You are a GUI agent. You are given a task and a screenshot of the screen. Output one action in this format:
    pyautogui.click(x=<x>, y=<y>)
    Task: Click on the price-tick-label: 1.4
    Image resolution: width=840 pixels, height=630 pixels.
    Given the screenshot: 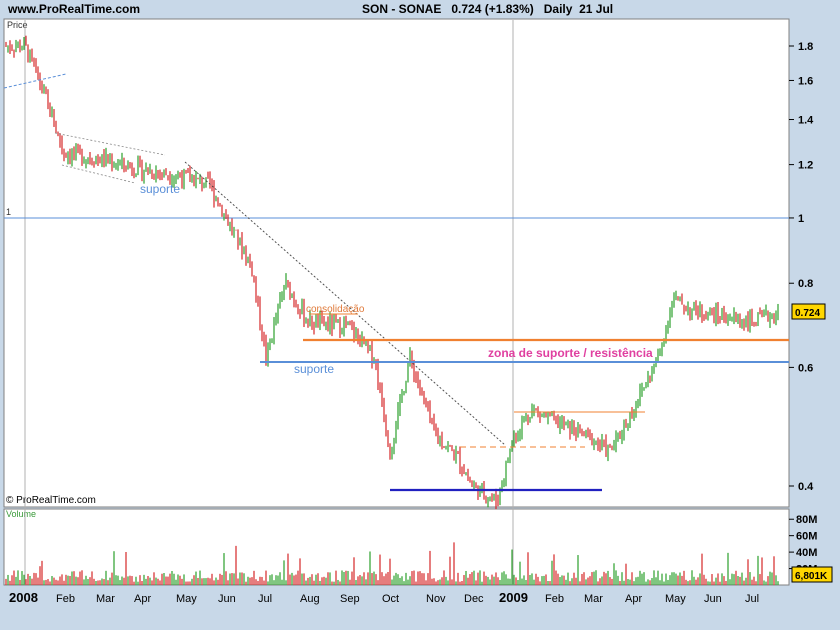 What is the action you would take?
    pyautogui.click(x=806, y=121)
    